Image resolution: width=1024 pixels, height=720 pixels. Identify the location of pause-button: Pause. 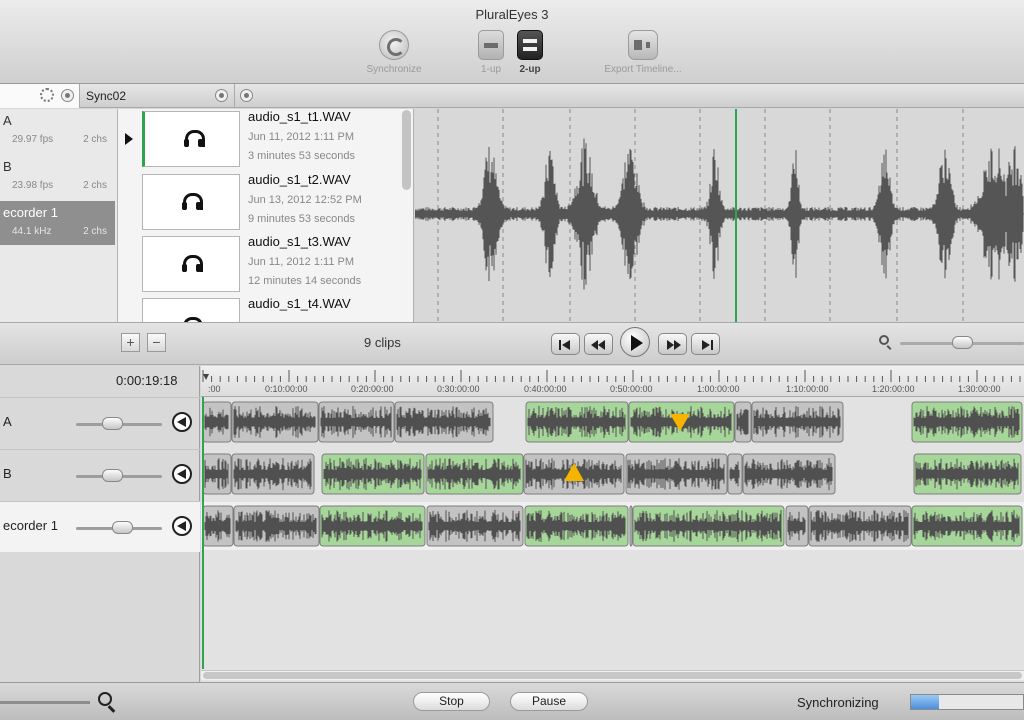
(549, 701).